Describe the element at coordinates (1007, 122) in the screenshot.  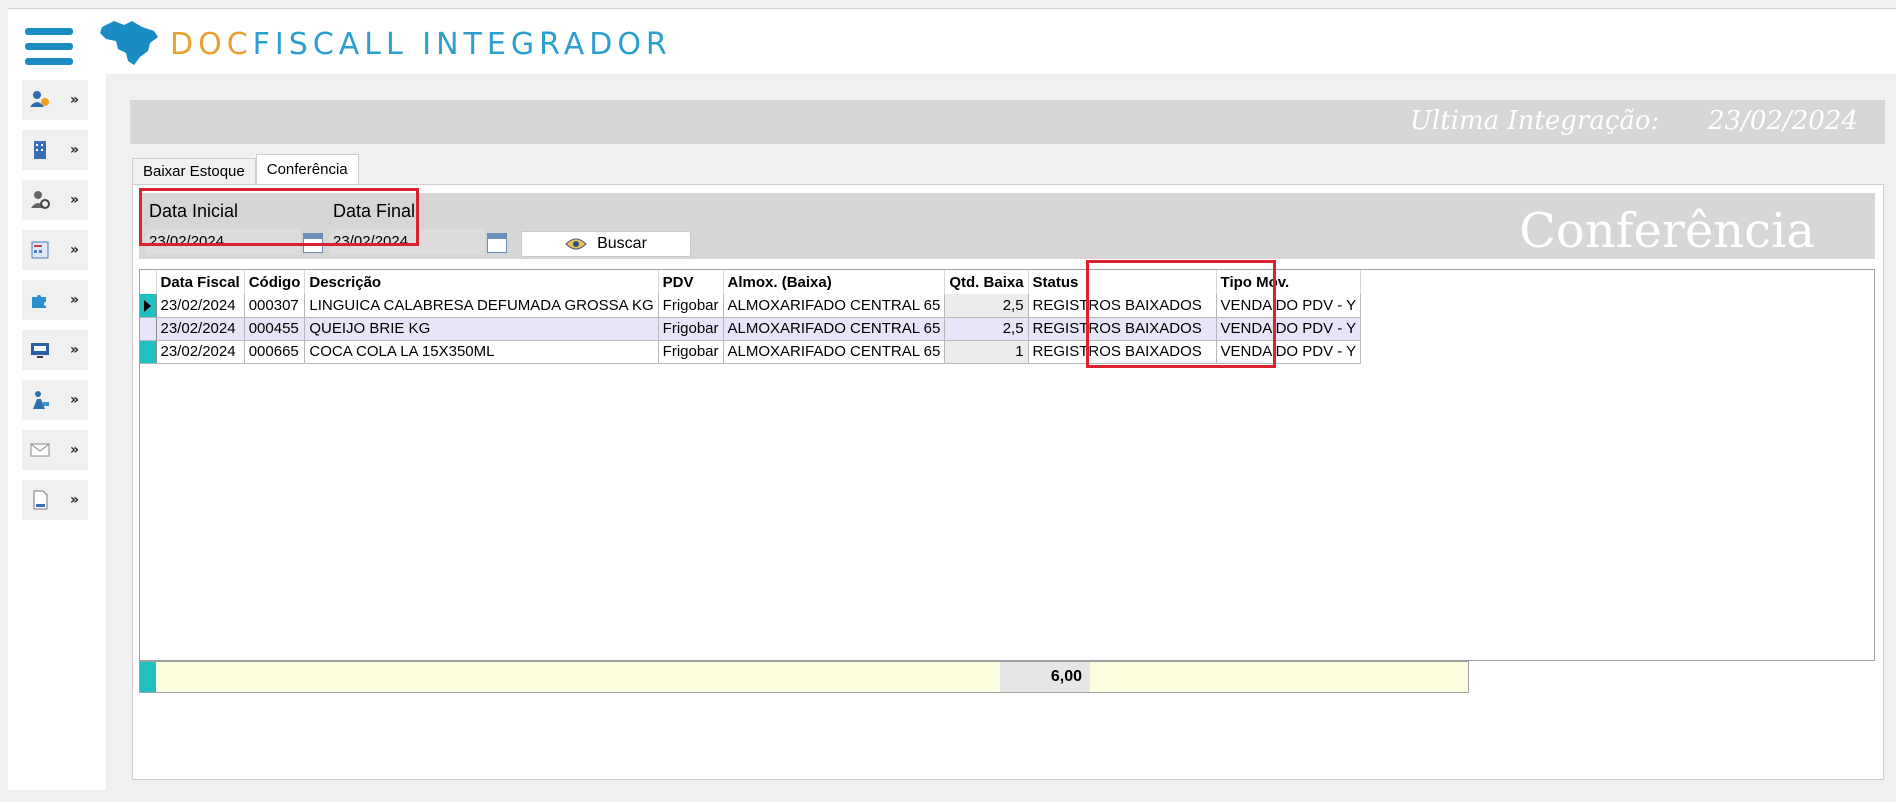
I see `last-integration-bar: Ultima Integração: 23/02/2024` at that location.